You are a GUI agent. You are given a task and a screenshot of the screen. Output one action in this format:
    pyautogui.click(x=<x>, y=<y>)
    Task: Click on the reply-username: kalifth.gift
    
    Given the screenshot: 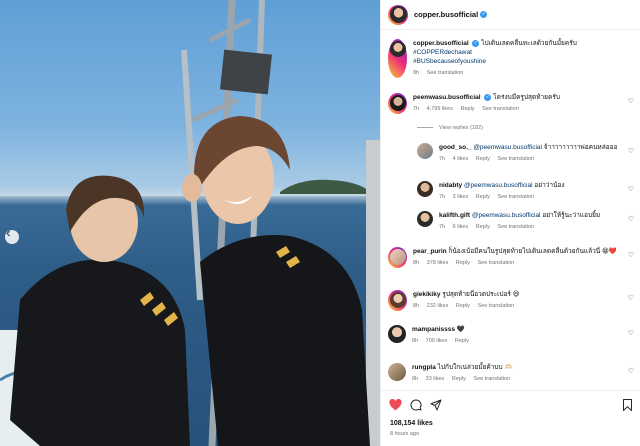 What is the action you would take?
    pyautogui.click(x=454, y=215)
    